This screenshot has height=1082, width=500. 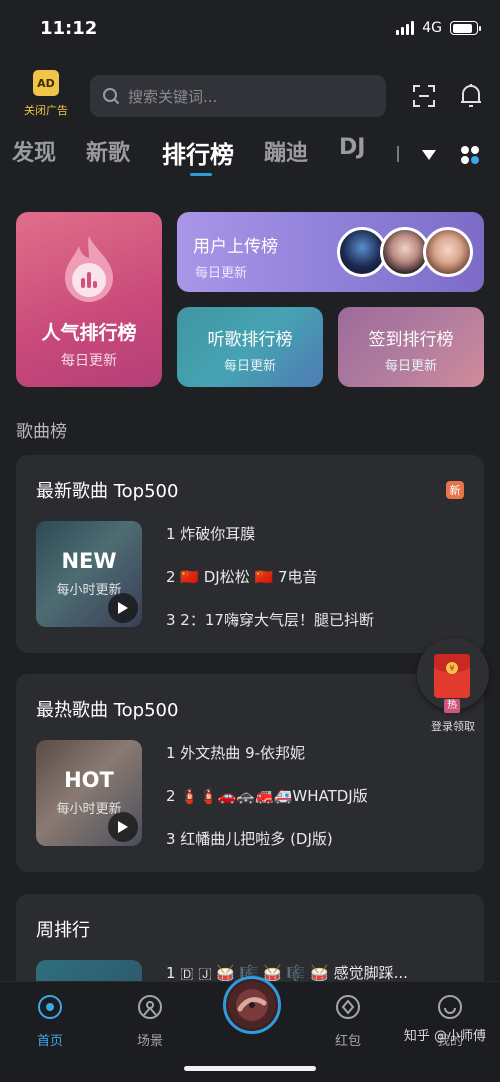 What do you see at coordinates (270, 619) in the screenshot?
I see `track-item: 3 2：17嗨穿大气层！腿已抖断` at bounding box center [270, 619].